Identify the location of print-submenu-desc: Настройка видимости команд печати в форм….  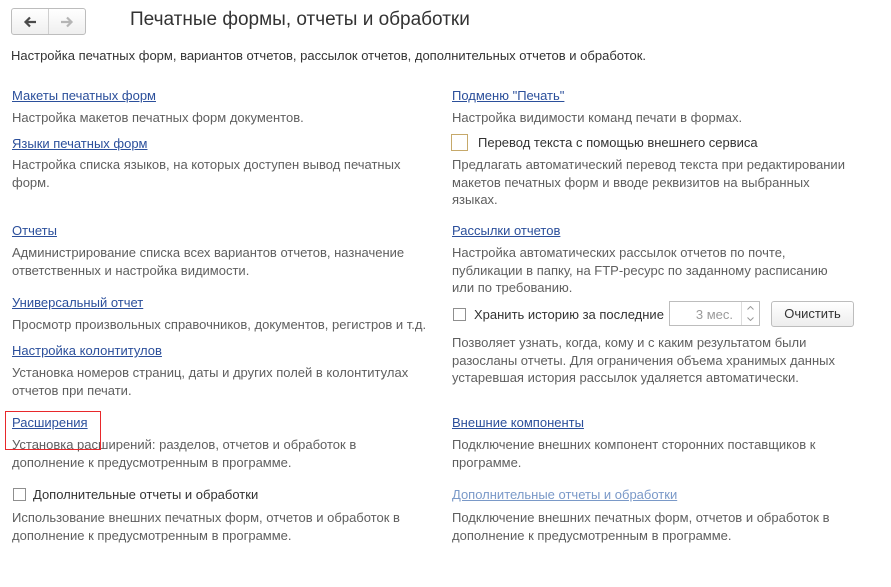
(597, 117).